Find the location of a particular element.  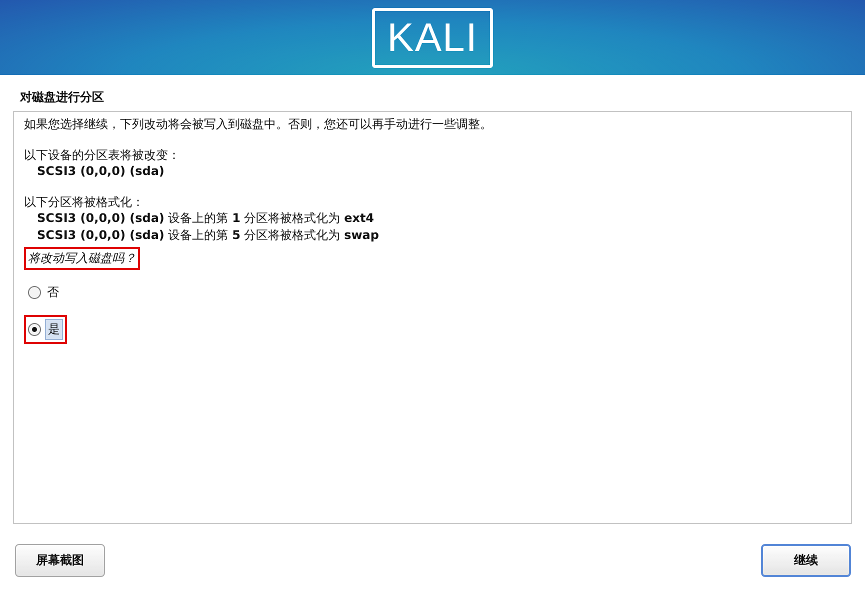

device-name: SCSI3 (0,0,0) (sda) is located at coordinates (101, 171).